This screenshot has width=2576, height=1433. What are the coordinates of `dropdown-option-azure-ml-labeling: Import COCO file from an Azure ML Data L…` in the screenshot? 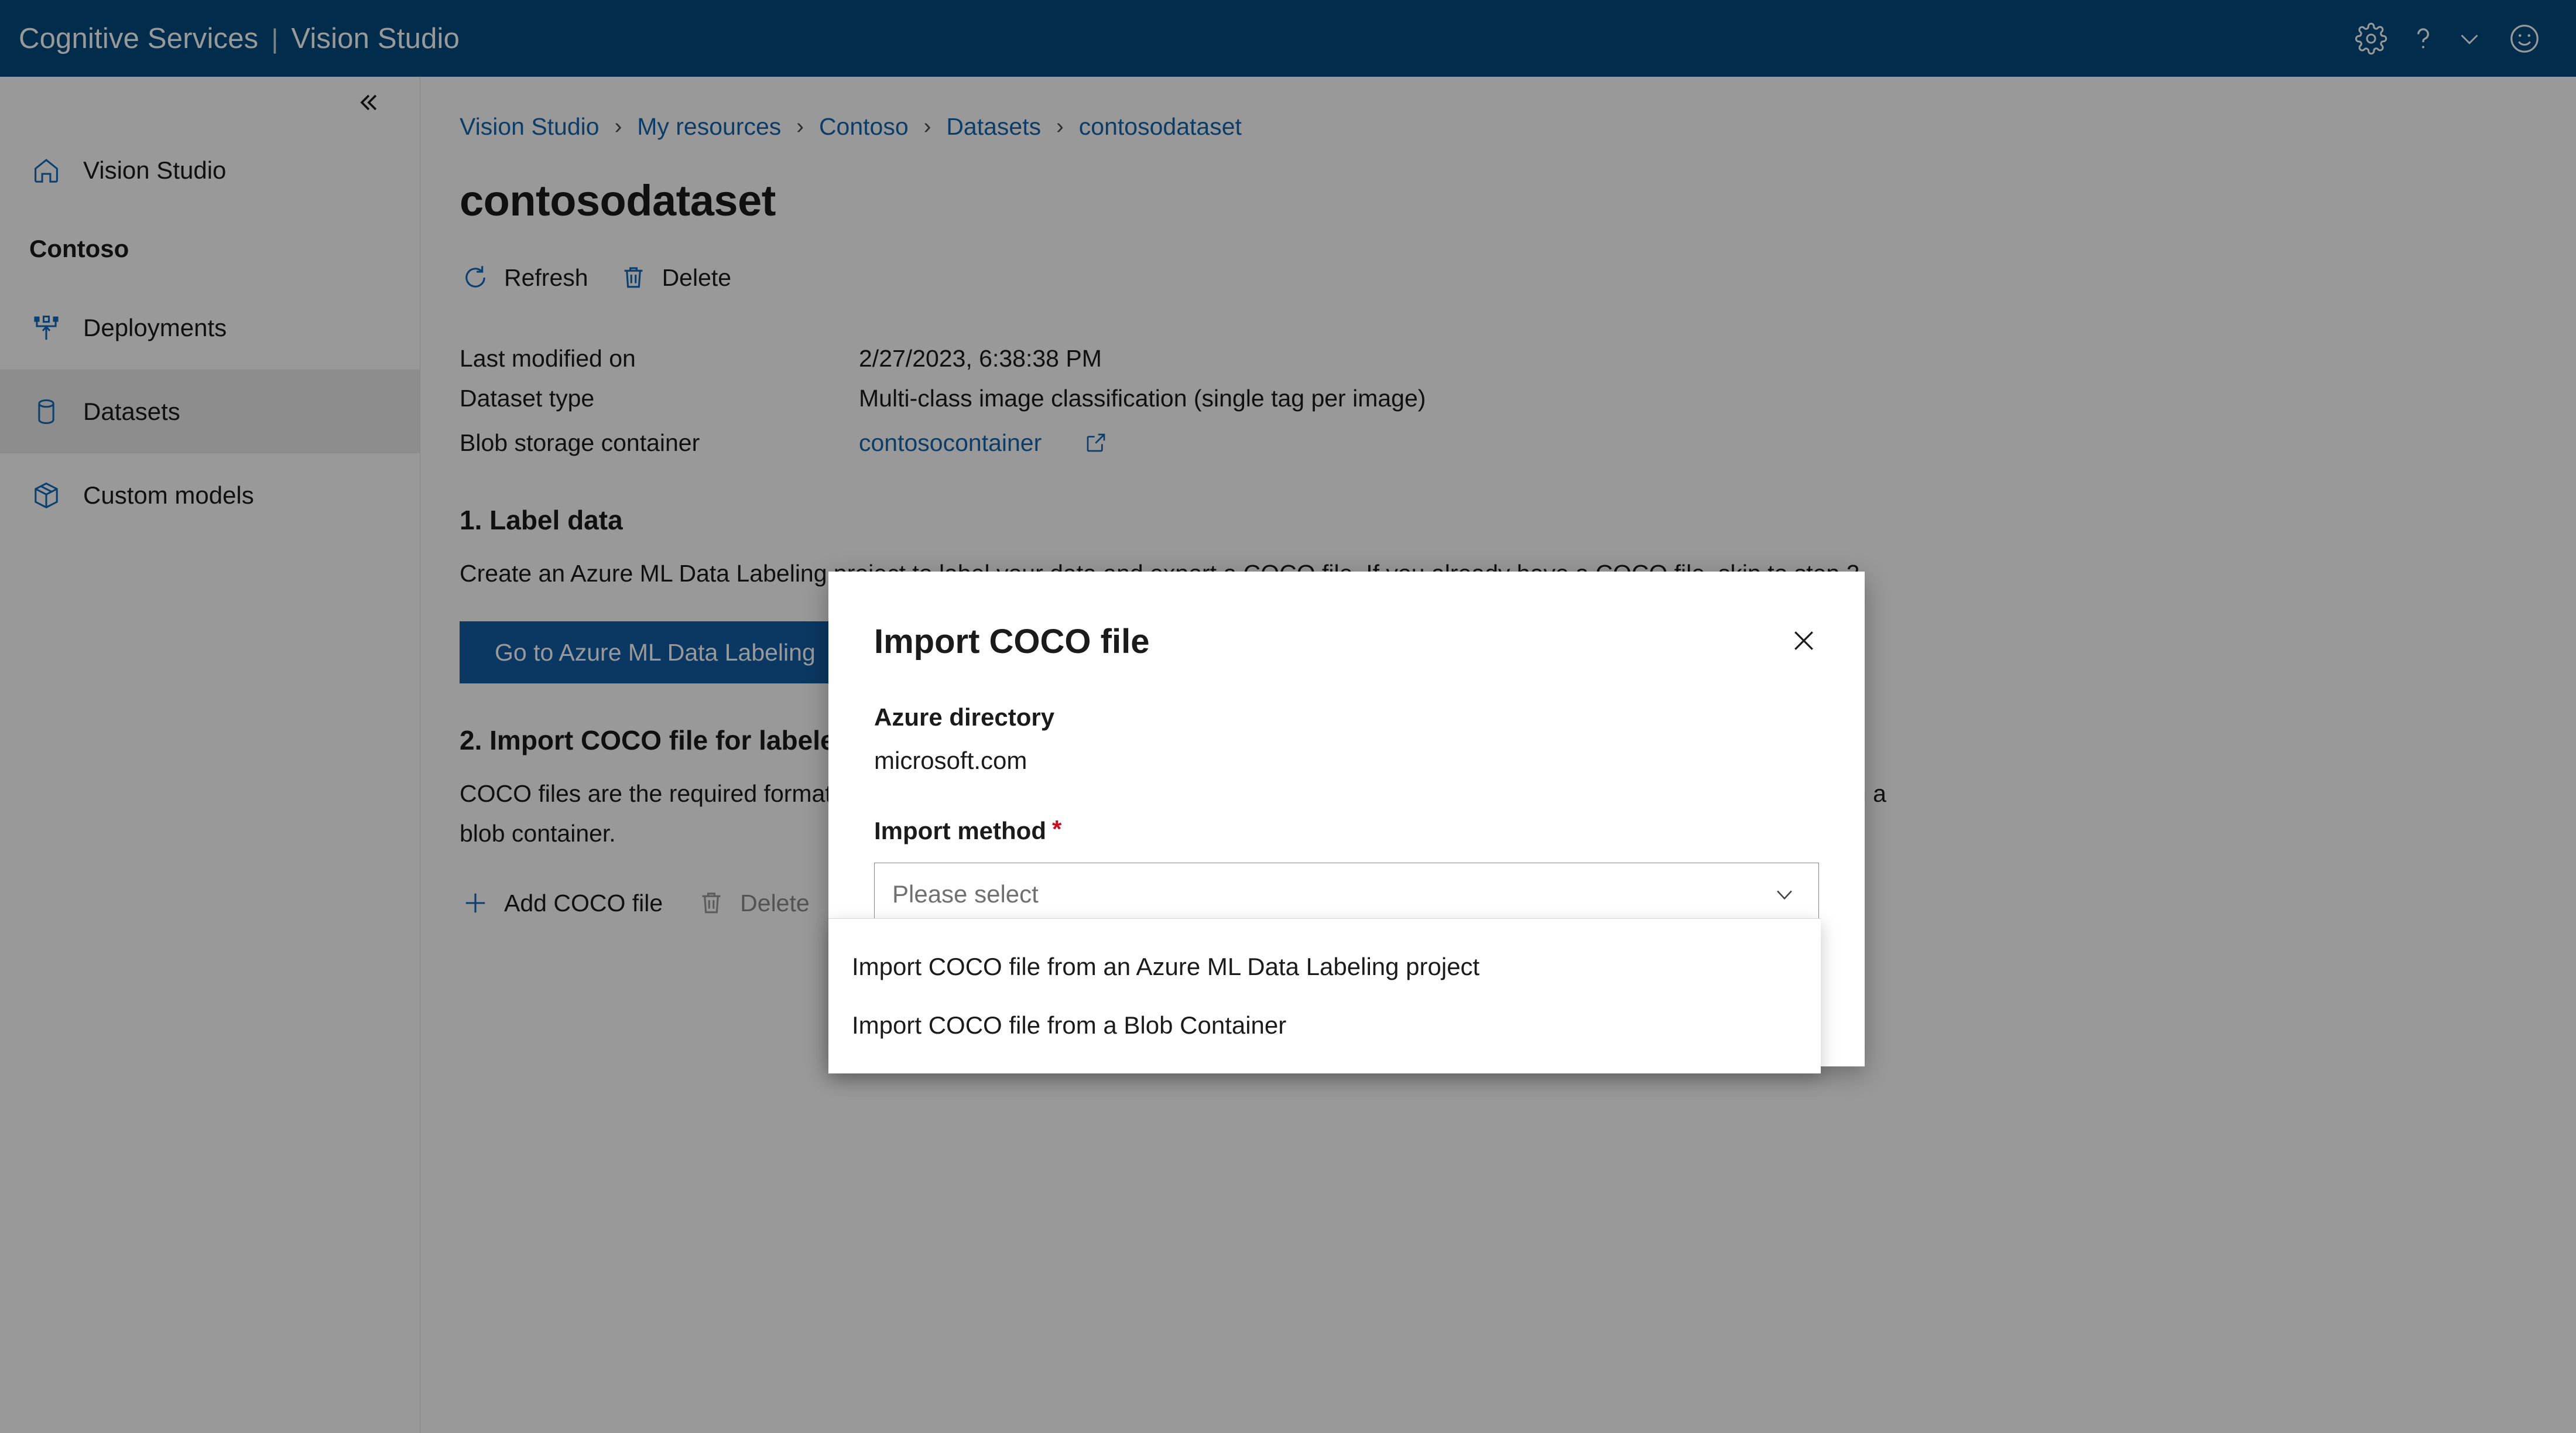 It's located at (1324, 967).